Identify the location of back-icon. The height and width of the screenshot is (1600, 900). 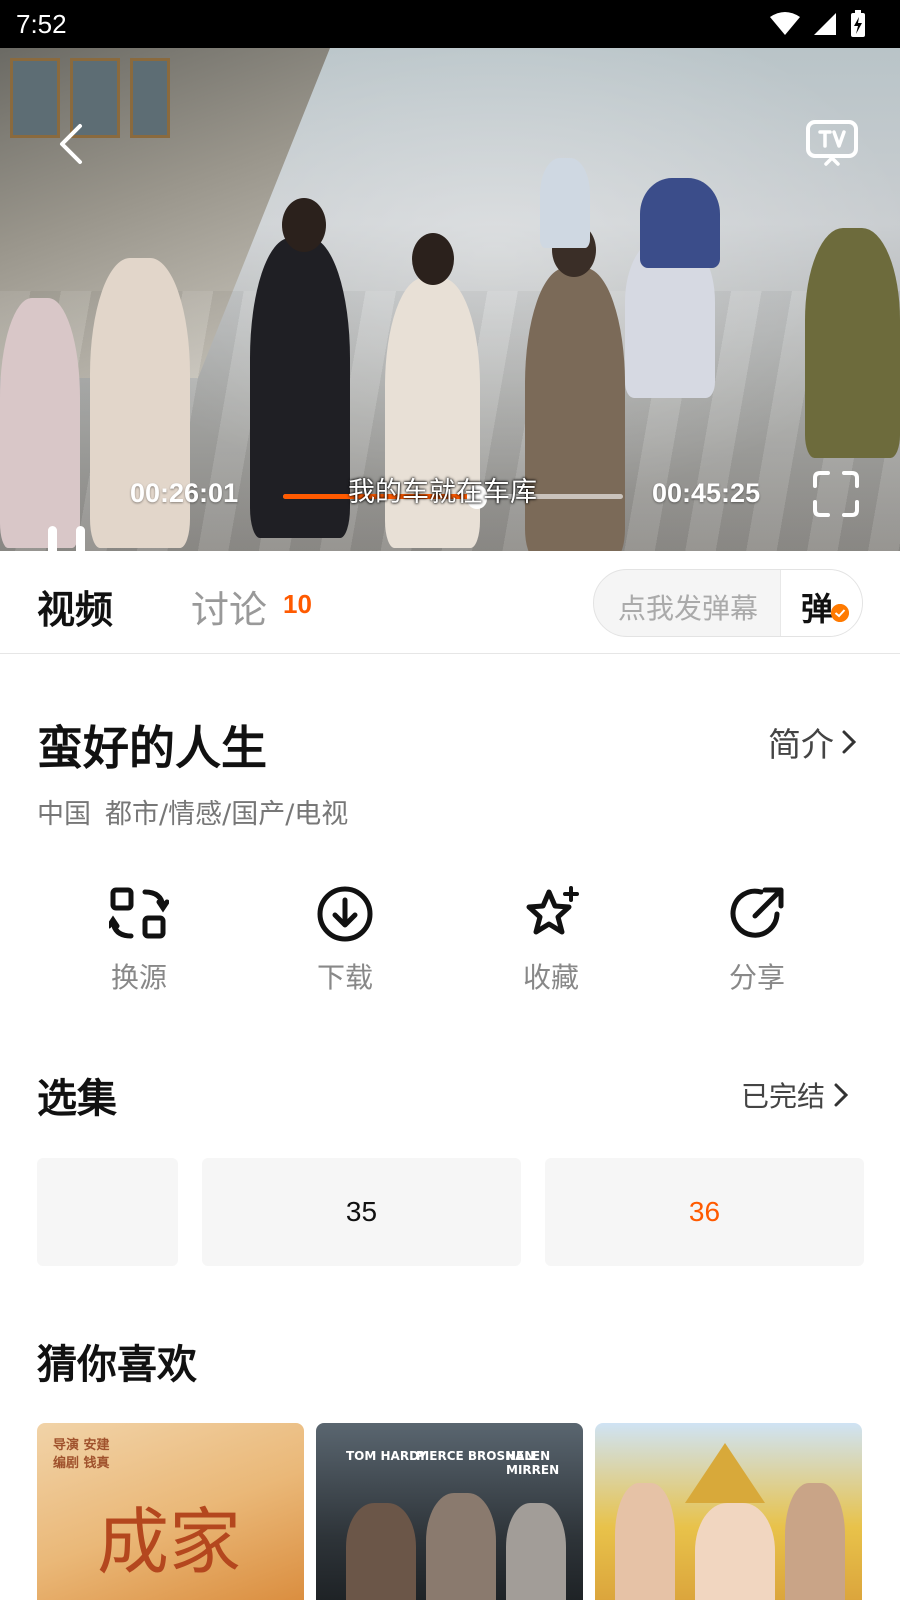
(72, 144).